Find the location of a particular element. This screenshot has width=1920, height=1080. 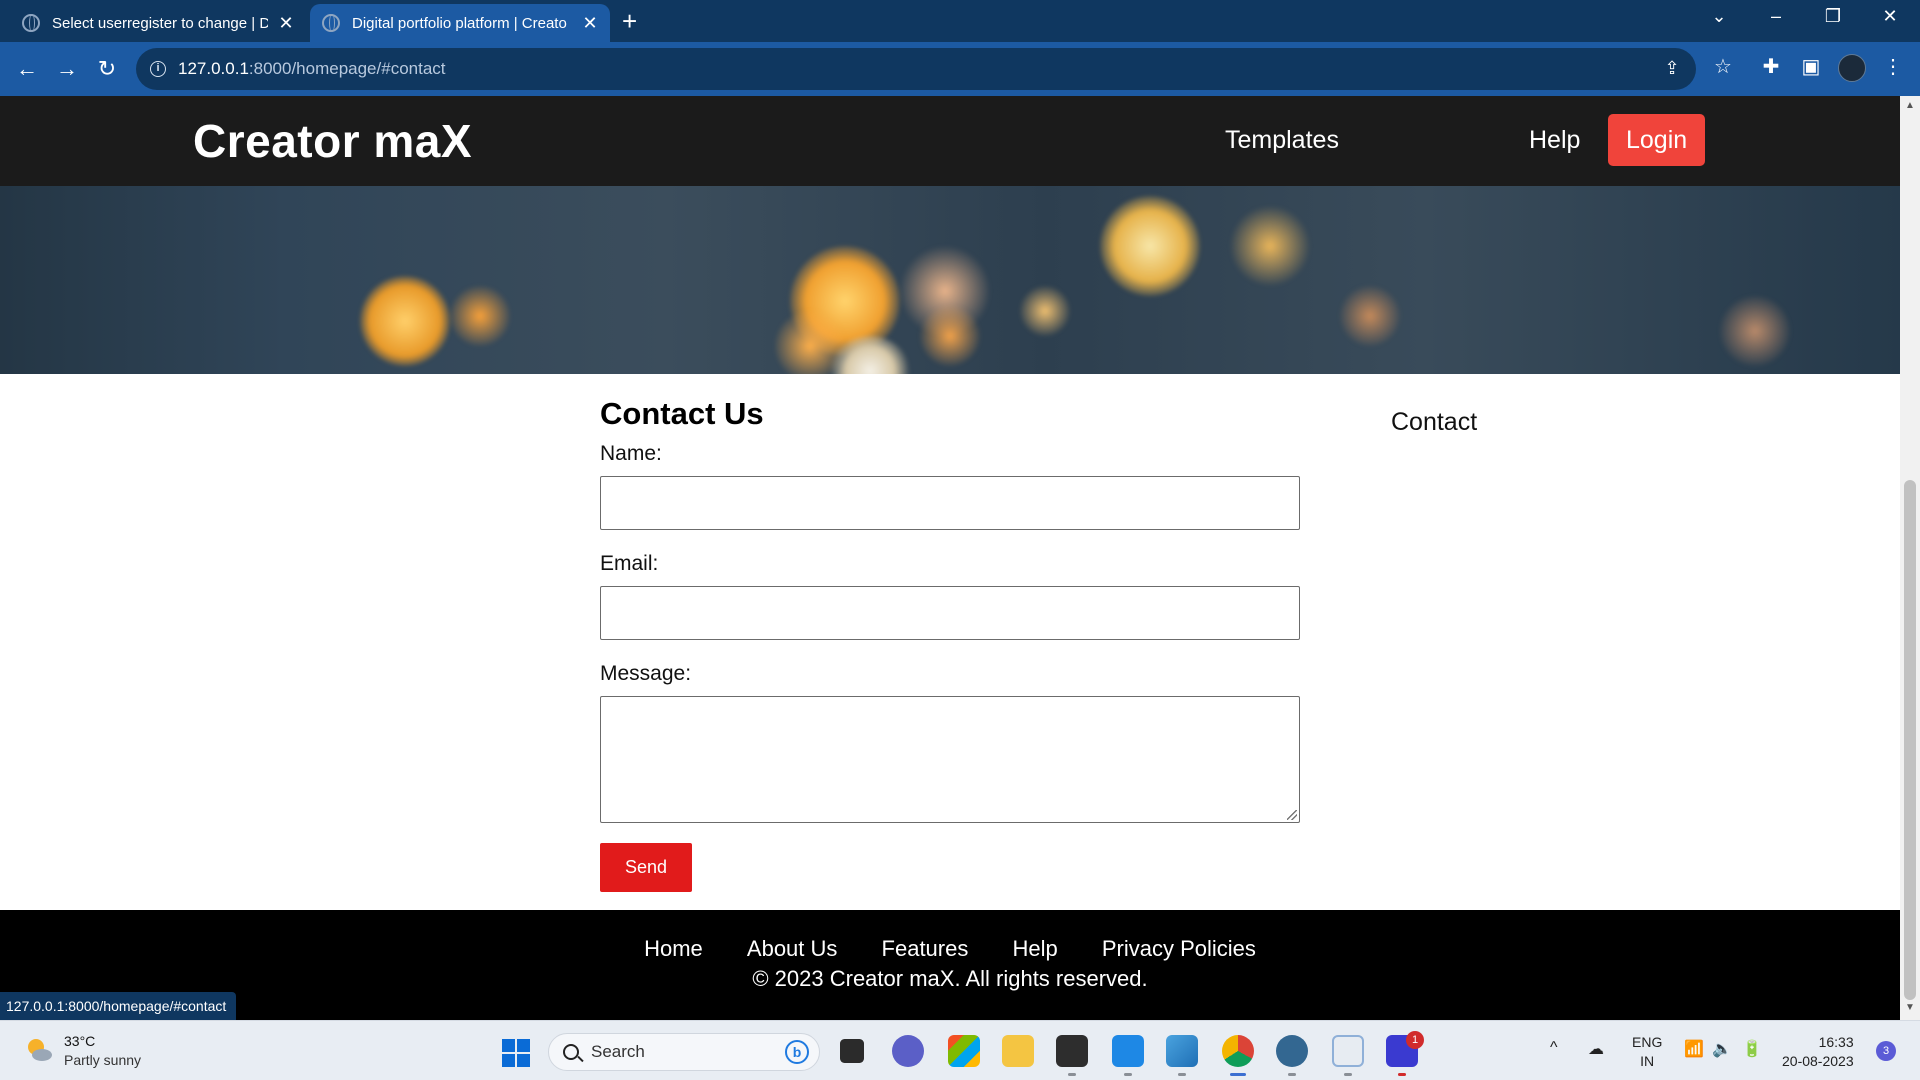

status-url-tooltip: 127.0.0.1:8000/homepage/#contact is located at coordinates (118, 1006).